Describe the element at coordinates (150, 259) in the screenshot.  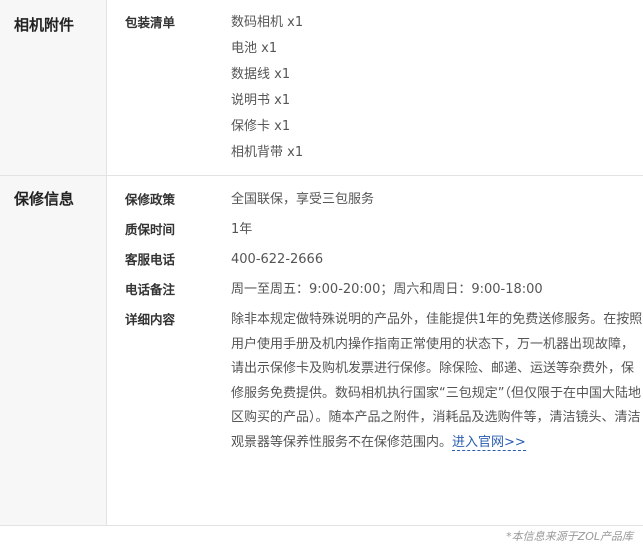
I see `service-phone-label: 客服电话` at that location.